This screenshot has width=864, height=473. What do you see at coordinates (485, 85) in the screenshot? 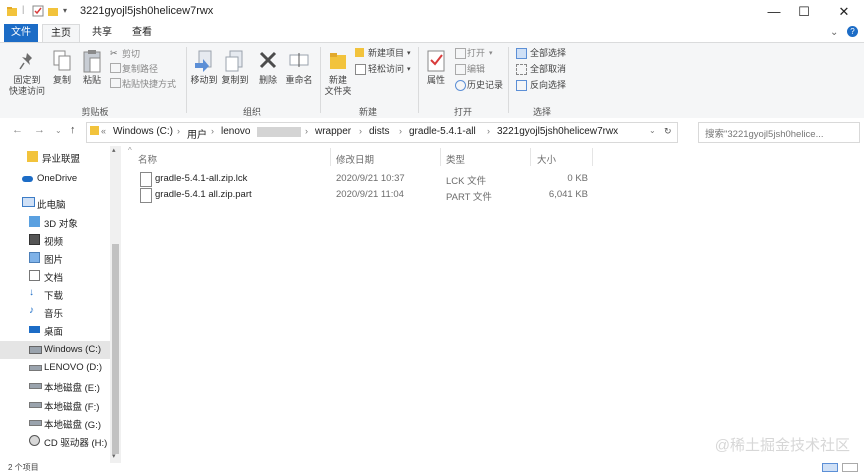
I see `history-button: 历史记录` at bounding box center [485, 85].